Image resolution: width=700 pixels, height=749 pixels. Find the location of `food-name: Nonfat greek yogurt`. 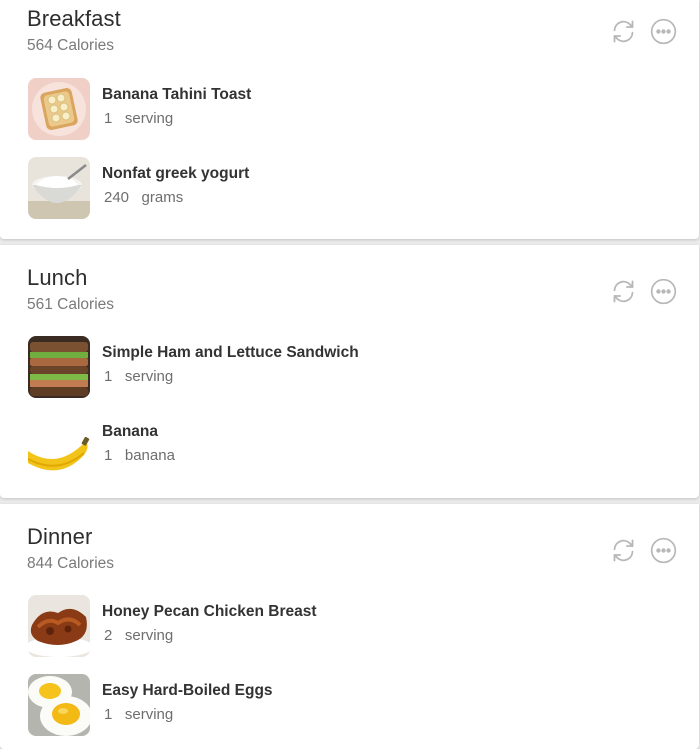

food-name: Nonfat greek yogurt is located at coordinates (176, 173).